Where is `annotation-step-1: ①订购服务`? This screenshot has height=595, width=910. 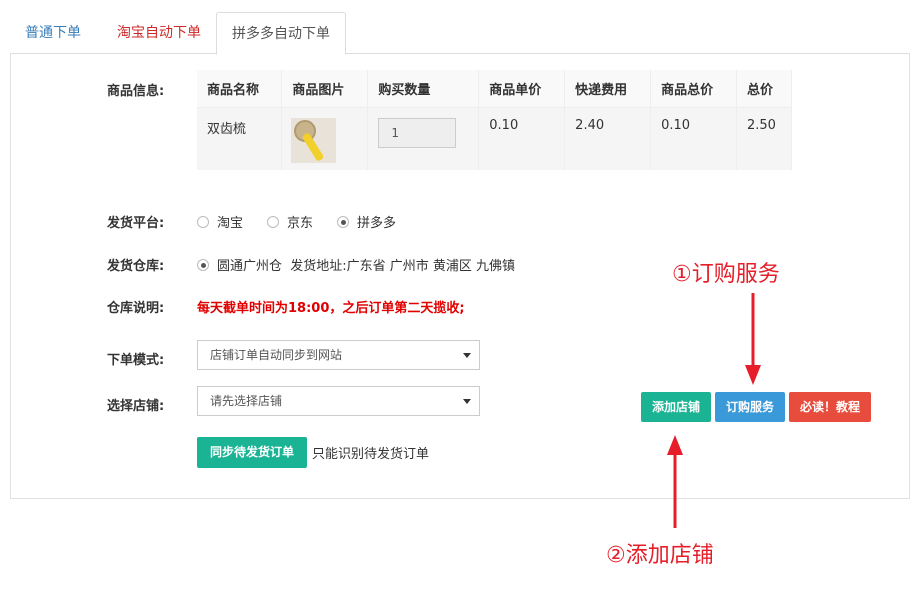 annotation-step-1: ①订购服务 is located at coordinates (726, 274).